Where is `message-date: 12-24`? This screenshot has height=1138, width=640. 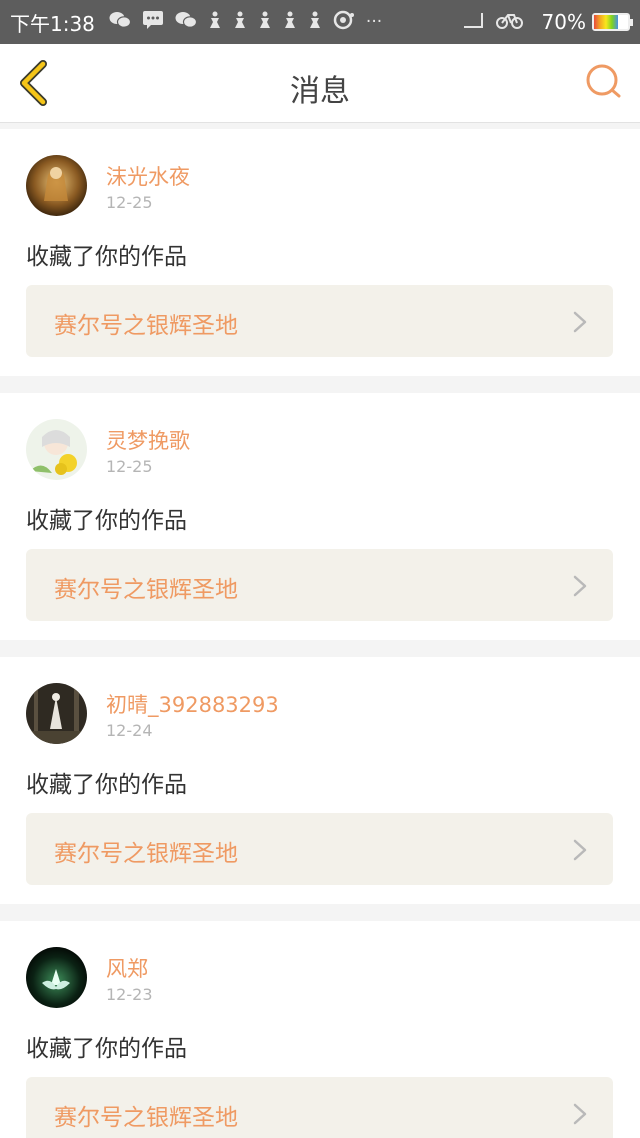 message-date: 12-24 is located at coordinates (129, 730).